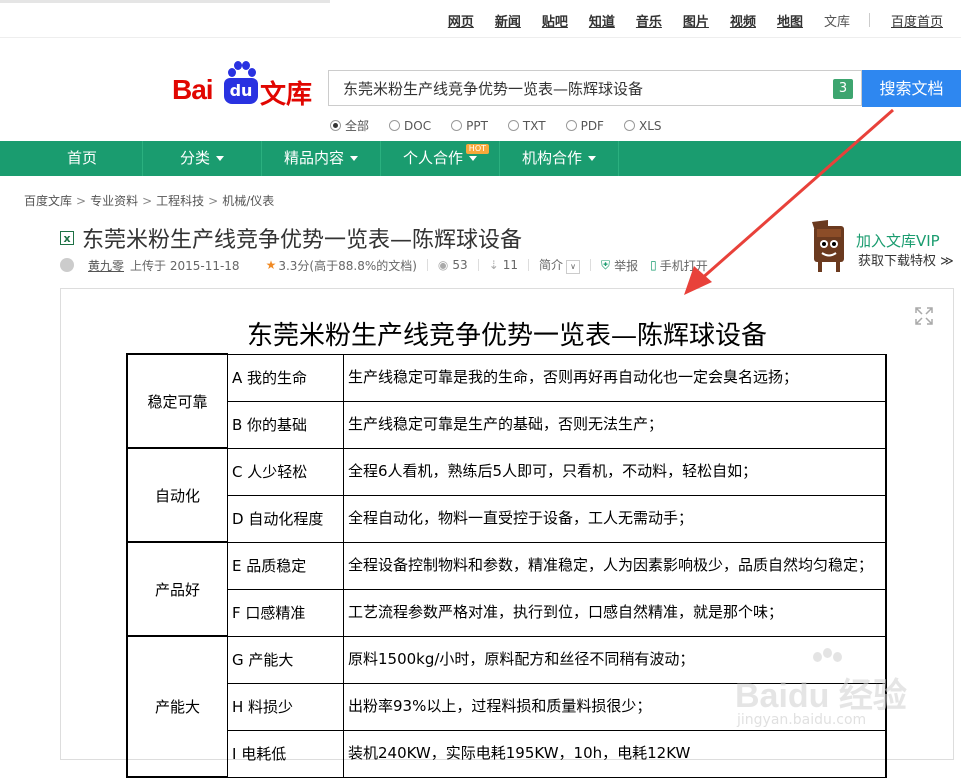 This screenshot has width=961, height=778. Describe the element at coordinates (241, 91) in the screenshot. I see `logo-du: du` at that location.